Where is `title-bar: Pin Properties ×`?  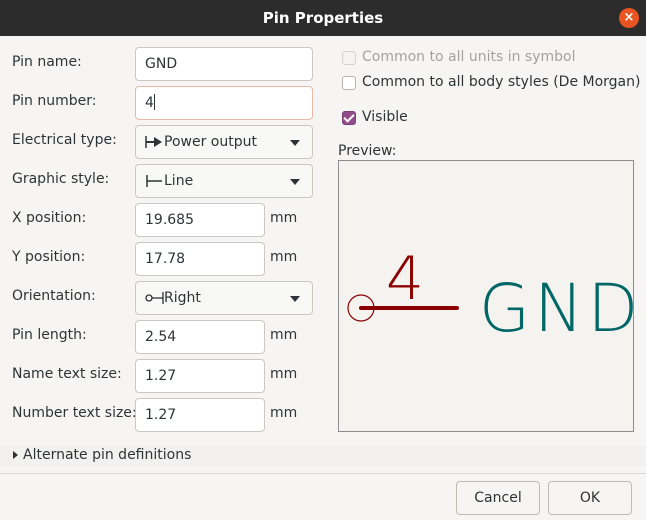 title-bar: Pin Properties × is located at coordinates (323, 18).